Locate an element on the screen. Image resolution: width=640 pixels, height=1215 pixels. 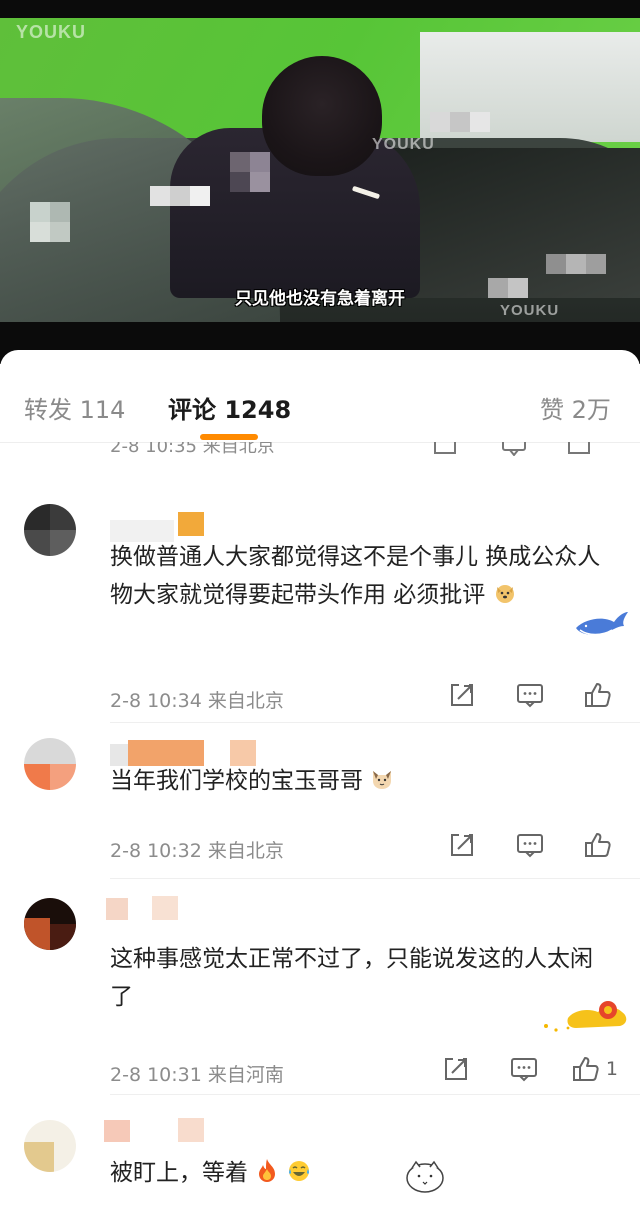
tab-bar: 转发 114 评论 1248 赞 2万 is located at coordinates (320, 396).